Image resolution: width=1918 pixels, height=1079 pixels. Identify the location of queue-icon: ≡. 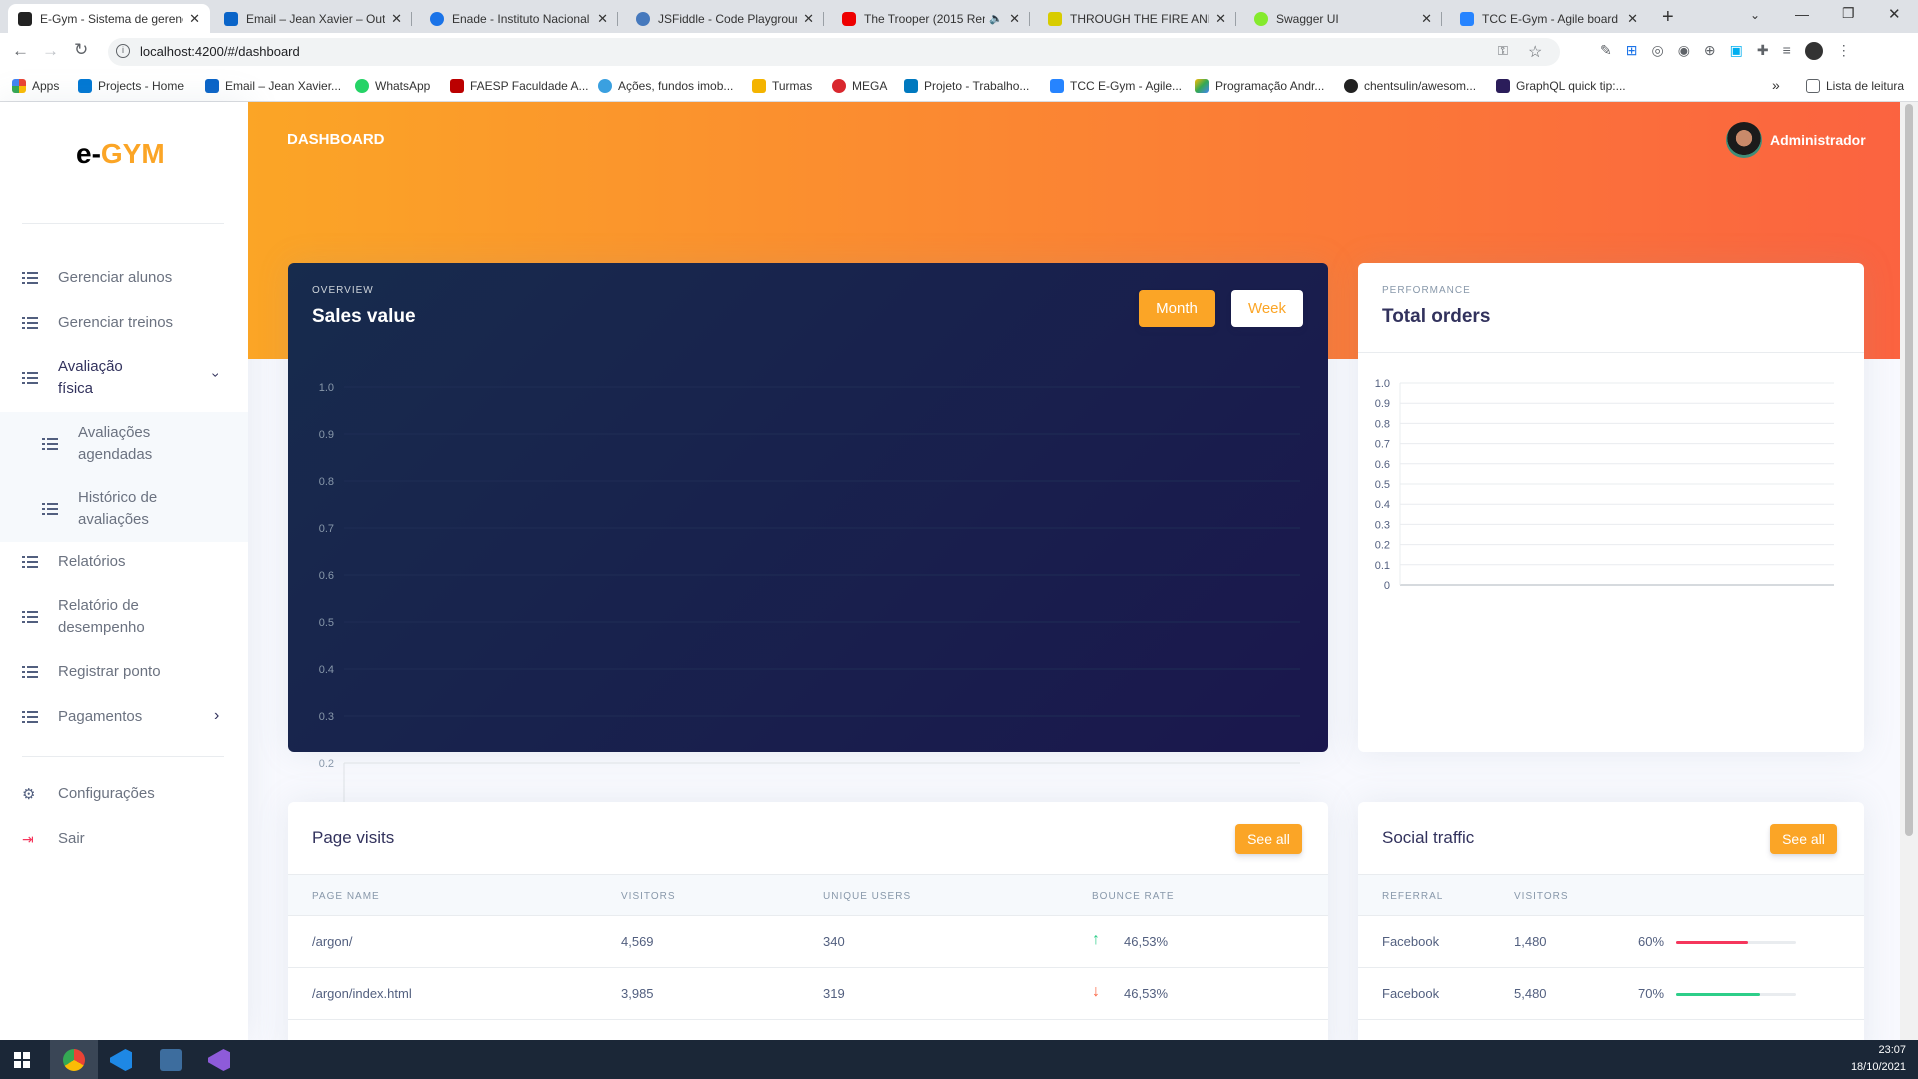
(1787, 51).